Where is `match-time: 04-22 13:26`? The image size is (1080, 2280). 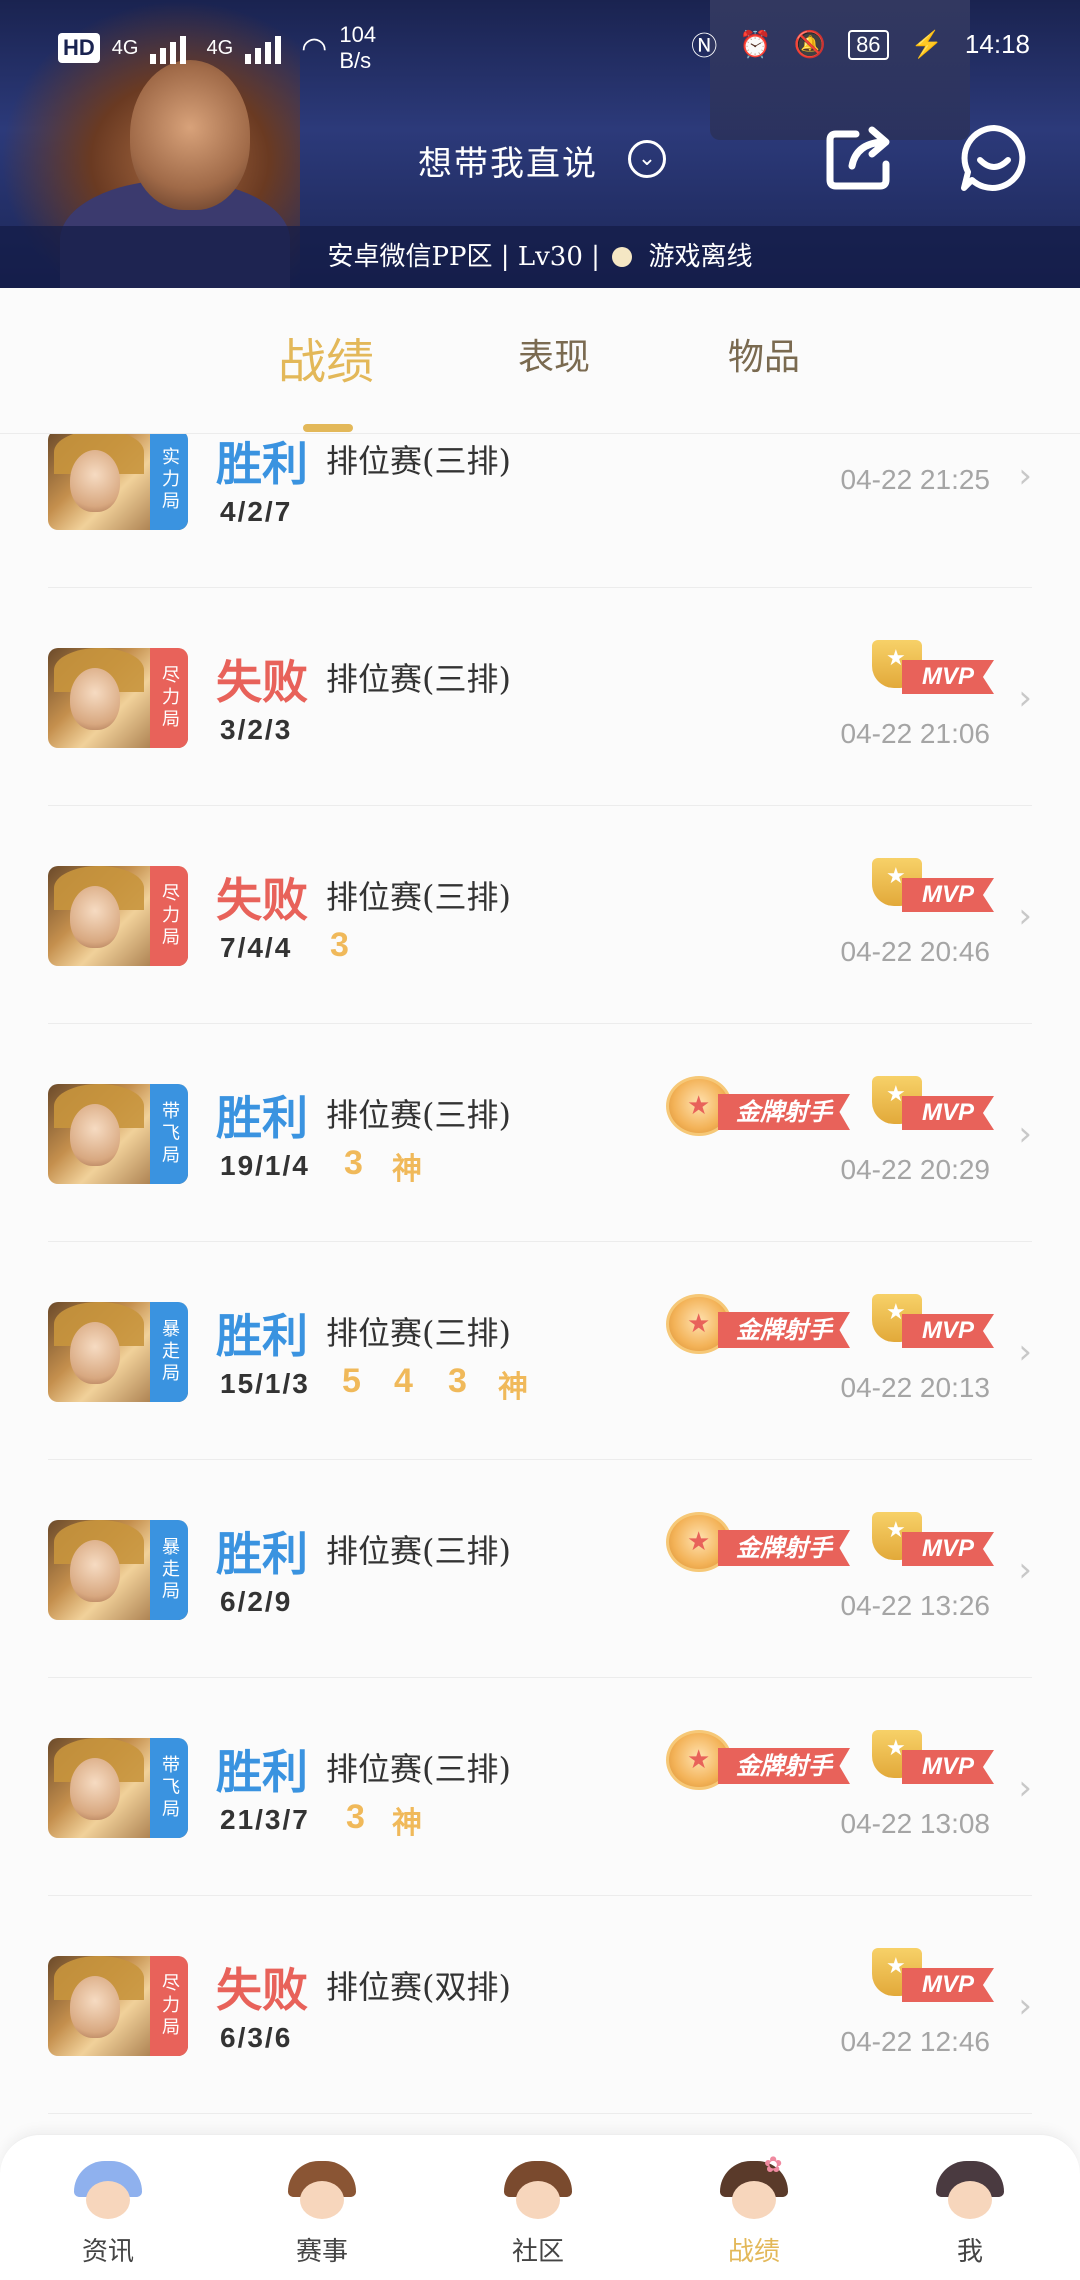 match-time: 04-22 13:26 is located at coordinates (915, 1605).